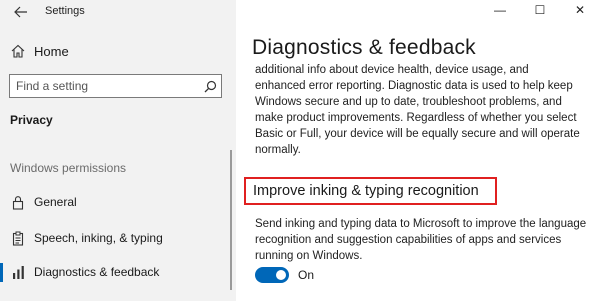 This screenshot has height=301, width=600. Describe the element at coordinates (231, 220) in the screenshot. I see `sidebar-scrollbar` at that location.